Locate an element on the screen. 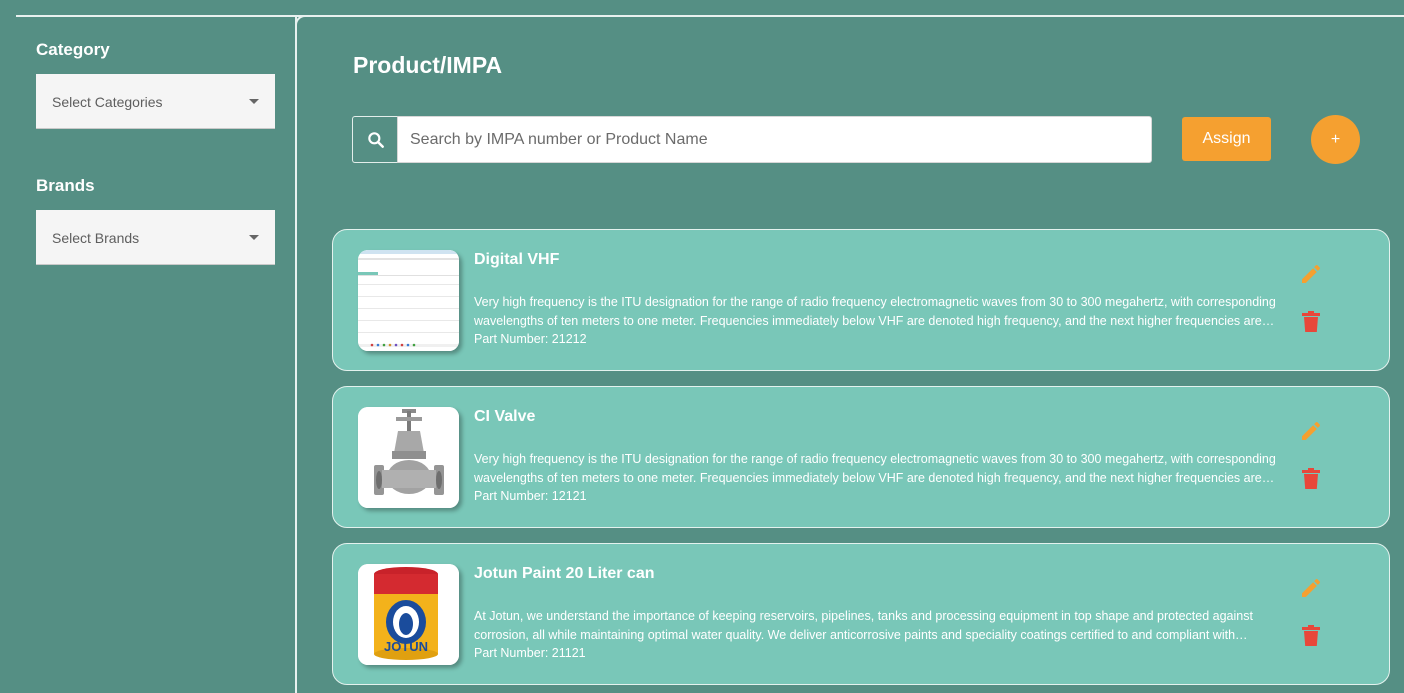  category-select: Select Categories is located at coordinates (155, 101).